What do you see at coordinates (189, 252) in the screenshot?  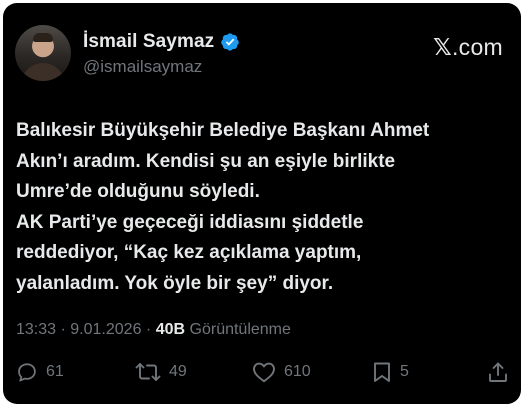 I see `tweet-line: reddediyor, “Kaç kez açıklama yaptım,` at bounding box center [189, 252].